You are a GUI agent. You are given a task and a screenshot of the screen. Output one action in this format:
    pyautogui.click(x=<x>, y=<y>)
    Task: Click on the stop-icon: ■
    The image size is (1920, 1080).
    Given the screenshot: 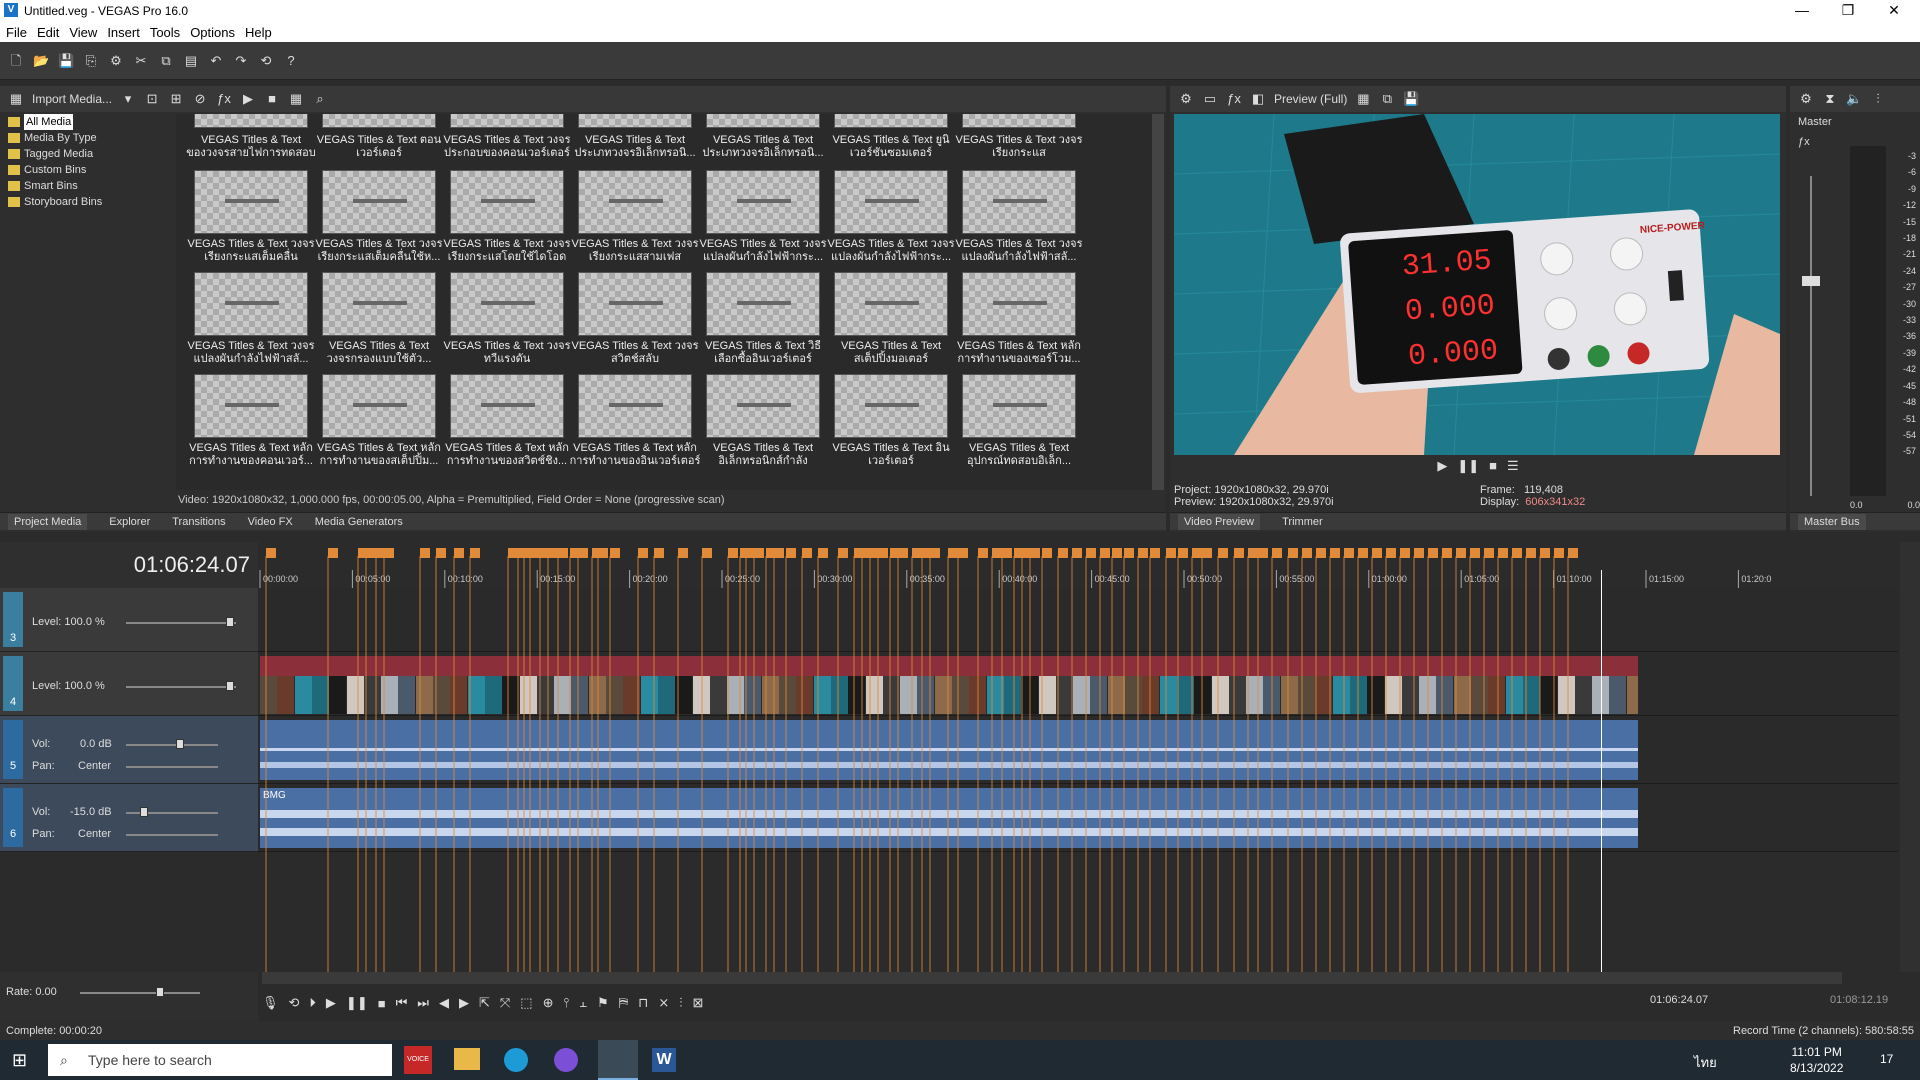 What is the action you would take?
    pyautogui.click(x=272, y=99)
    